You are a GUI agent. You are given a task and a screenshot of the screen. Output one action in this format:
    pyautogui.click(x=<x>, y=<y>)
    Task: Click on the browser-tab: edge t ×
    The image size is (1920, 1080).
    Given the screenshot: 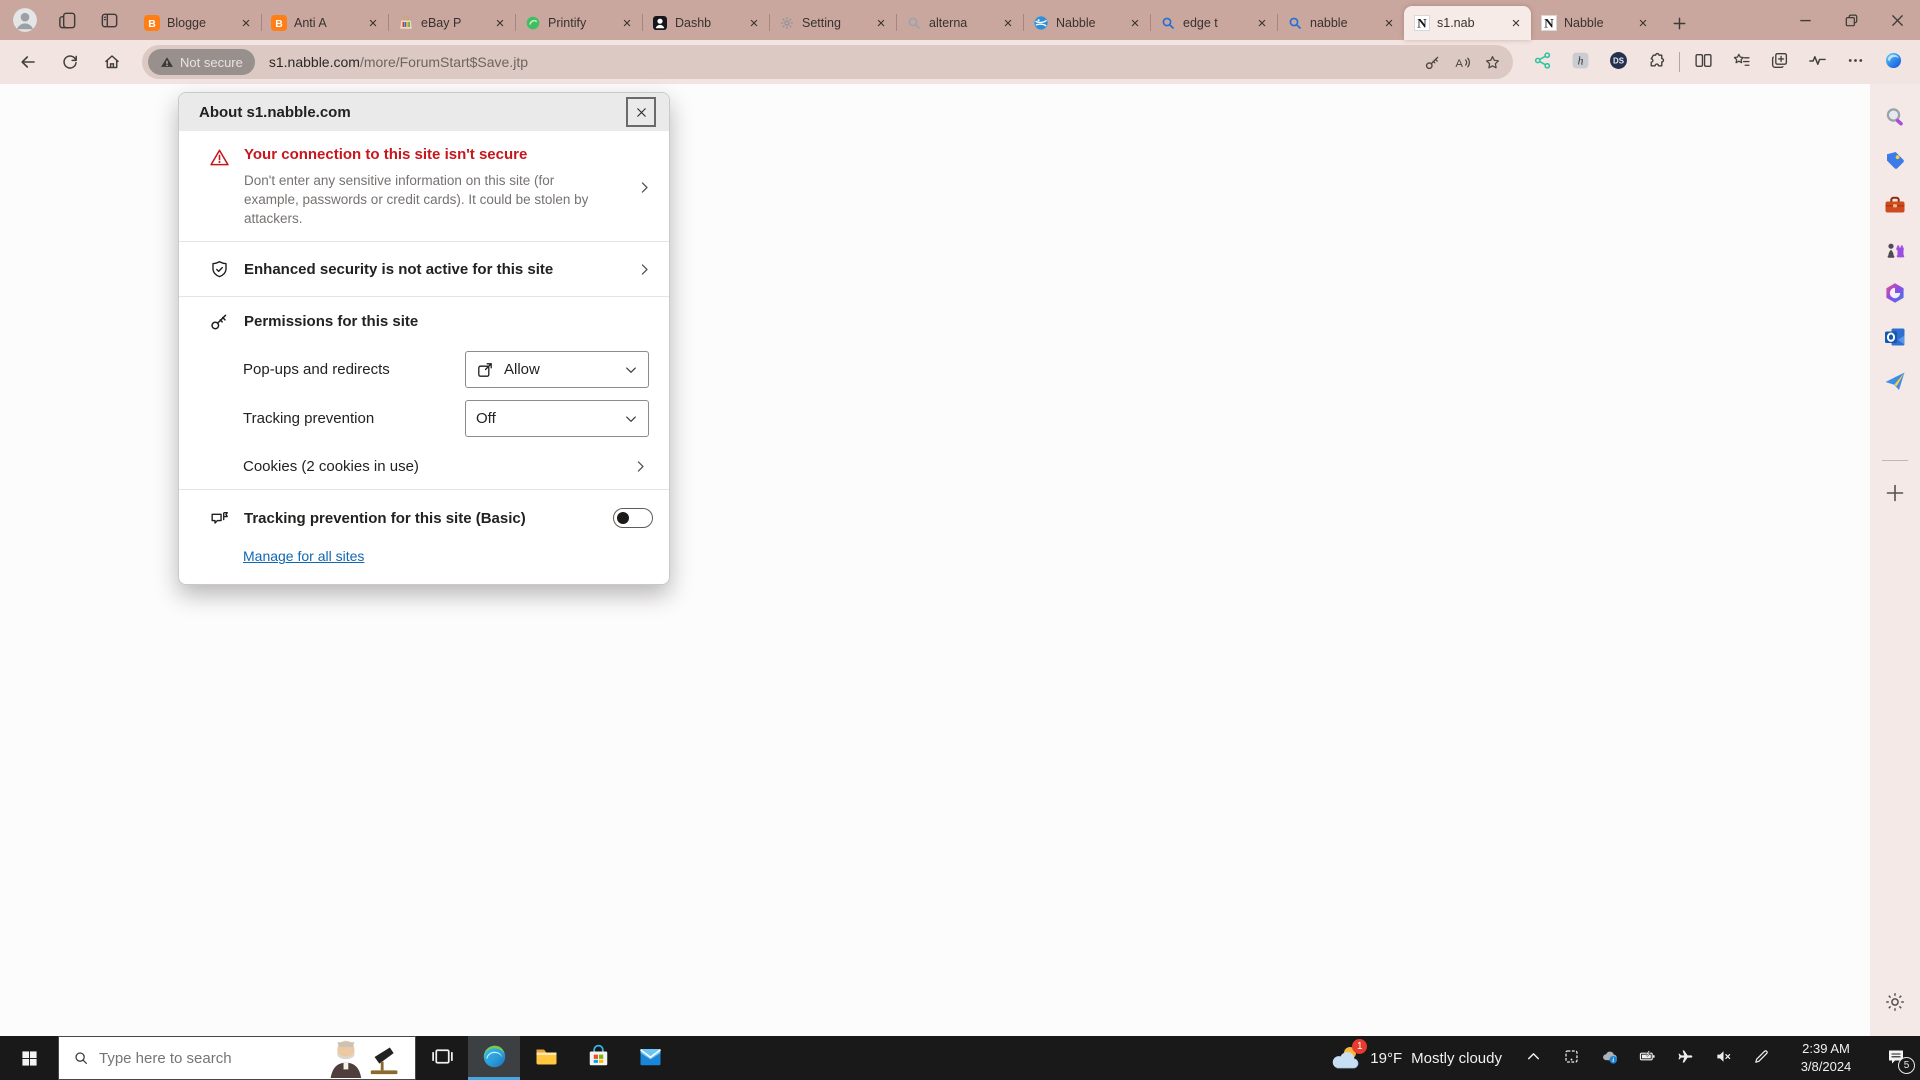 What is the action you would take?
    pyautogui.click(x=1213, y=23)
    